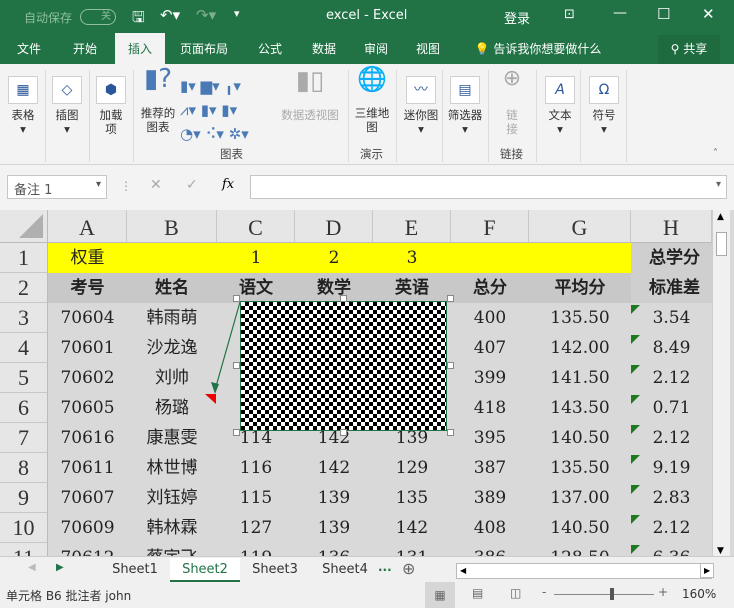 Image resolution: width=734 pixels, height=608 pixels. Describe the element at coordinates (87, 549) in the screenshot. I see `table-cell: 70612` at that location.